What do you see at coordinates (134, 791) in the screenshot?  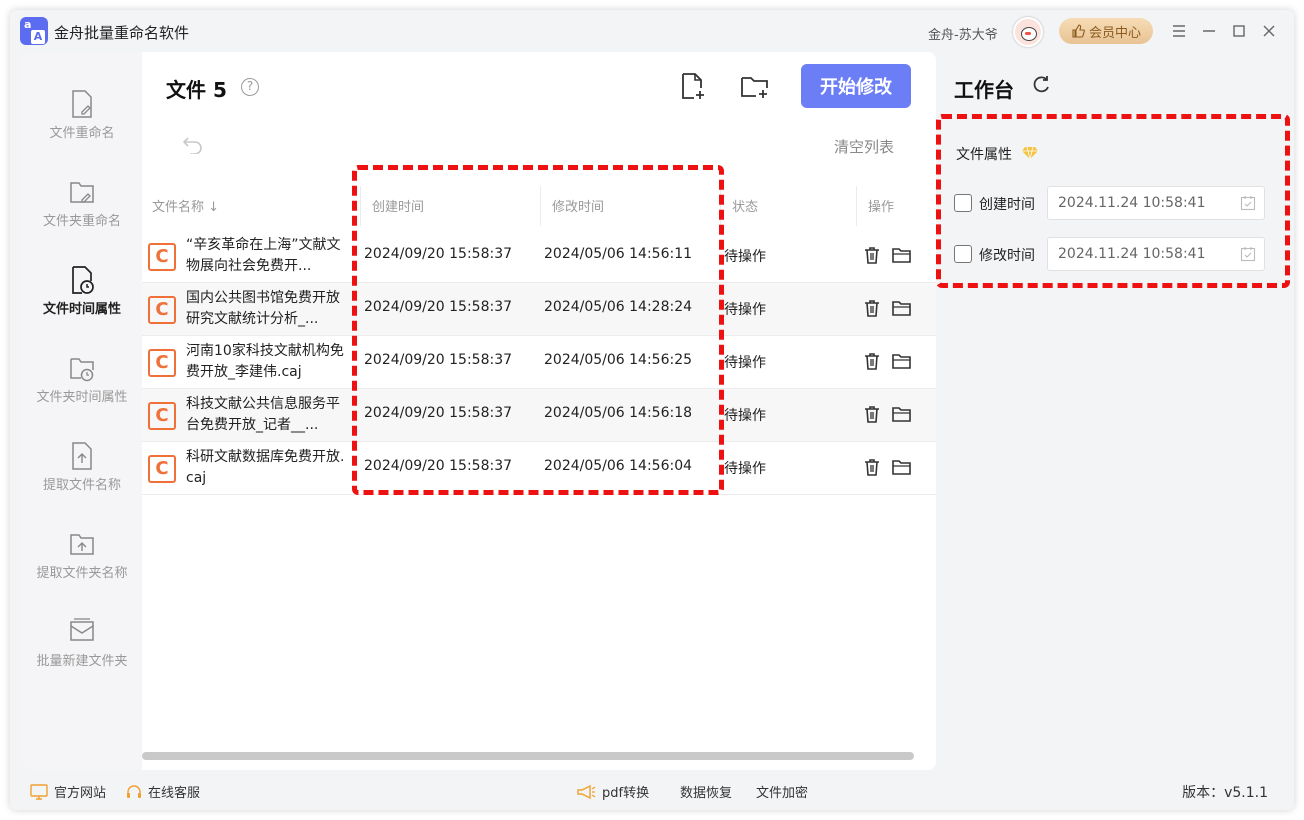 I see `headset-icon` at bounding box center [134, 791].